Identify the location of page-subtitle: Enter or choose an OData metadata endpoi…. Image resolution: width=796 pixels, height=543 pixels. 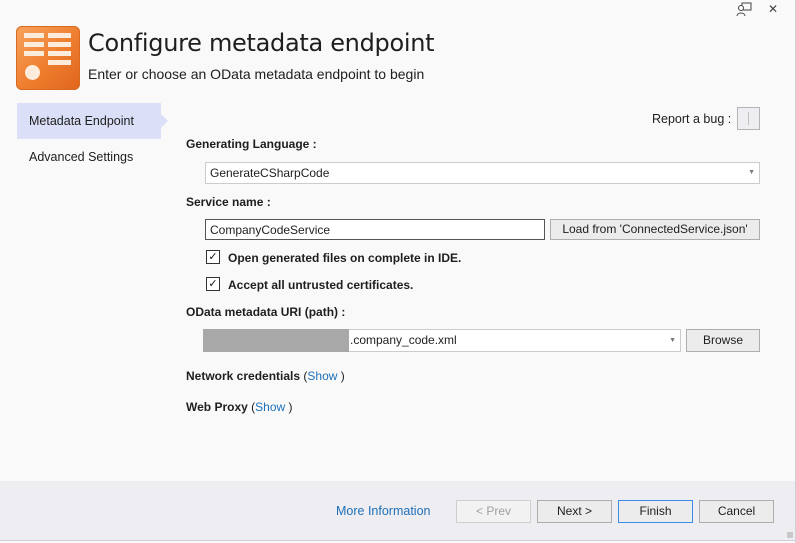
(256, 74).